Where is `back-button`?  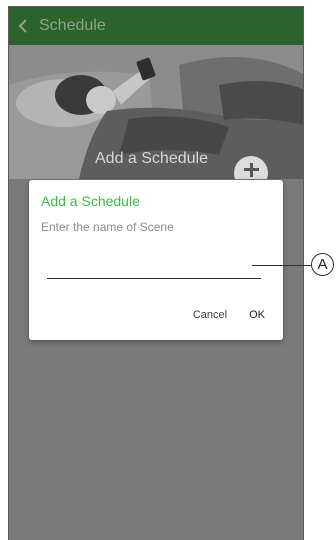
back-button is located at coordinates (23, 26).